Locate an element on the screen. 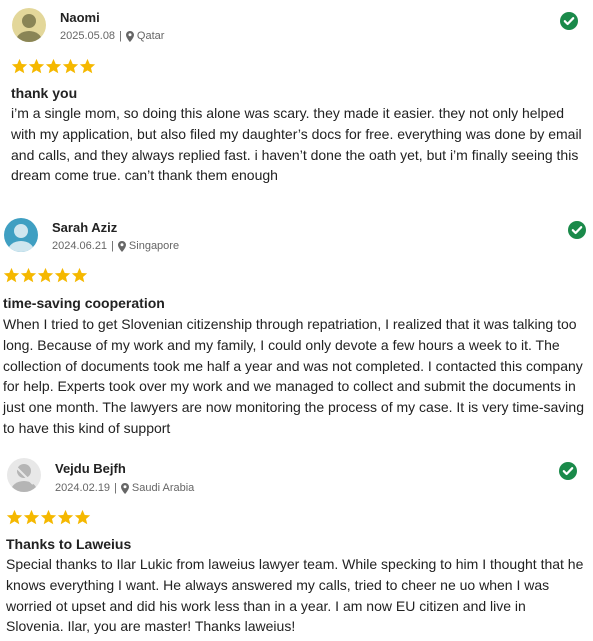  review-date: 2024.02.19 is located at coordinates (83, 488).